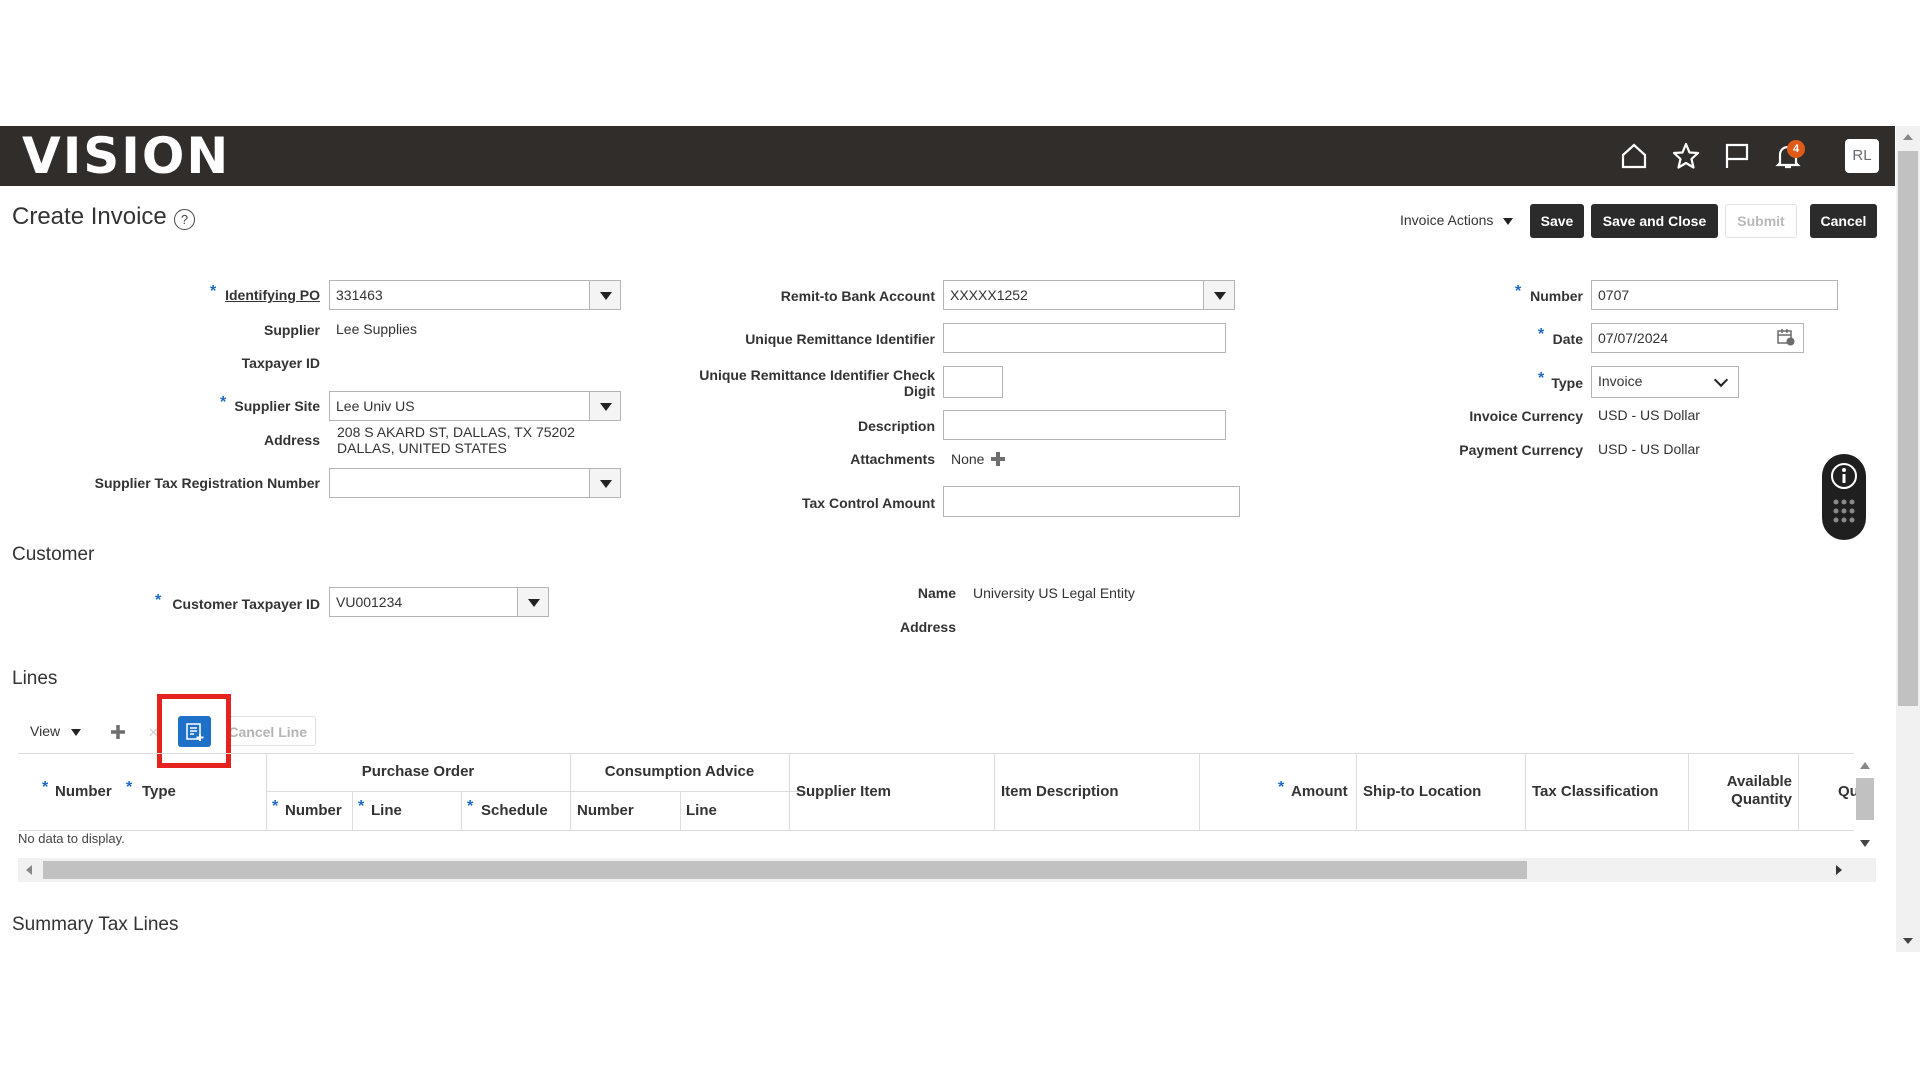  I want to click on tax-control-input, so click(1091, 501).